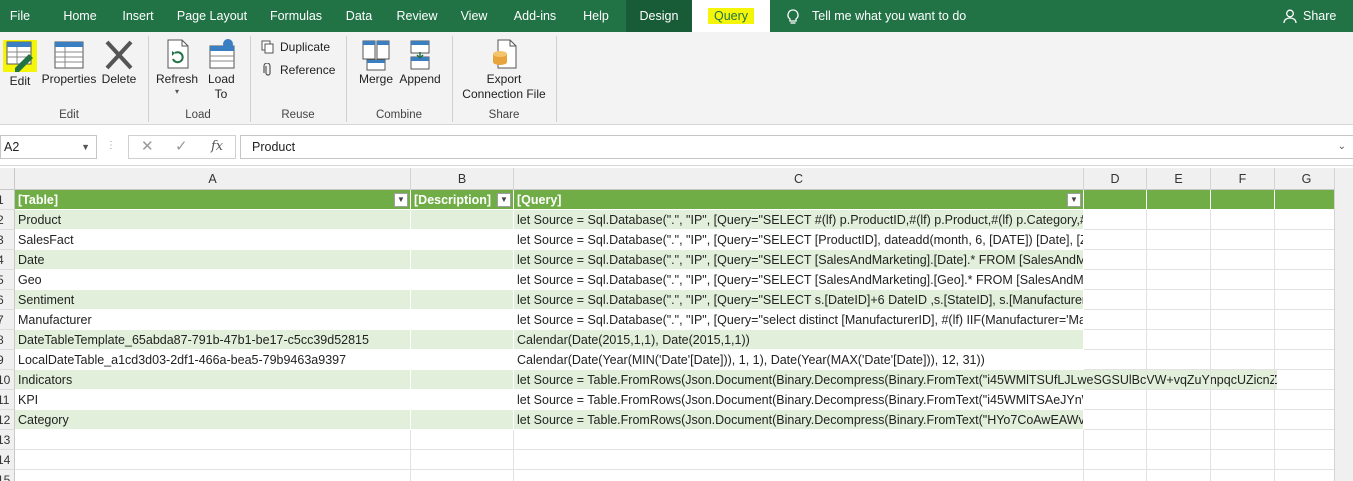 The image size is (1353, 481). What do you see at coordinates (213, 300) in the screenshot?
I see `cell-a: Sentiment` at bounding box center [213, 300].